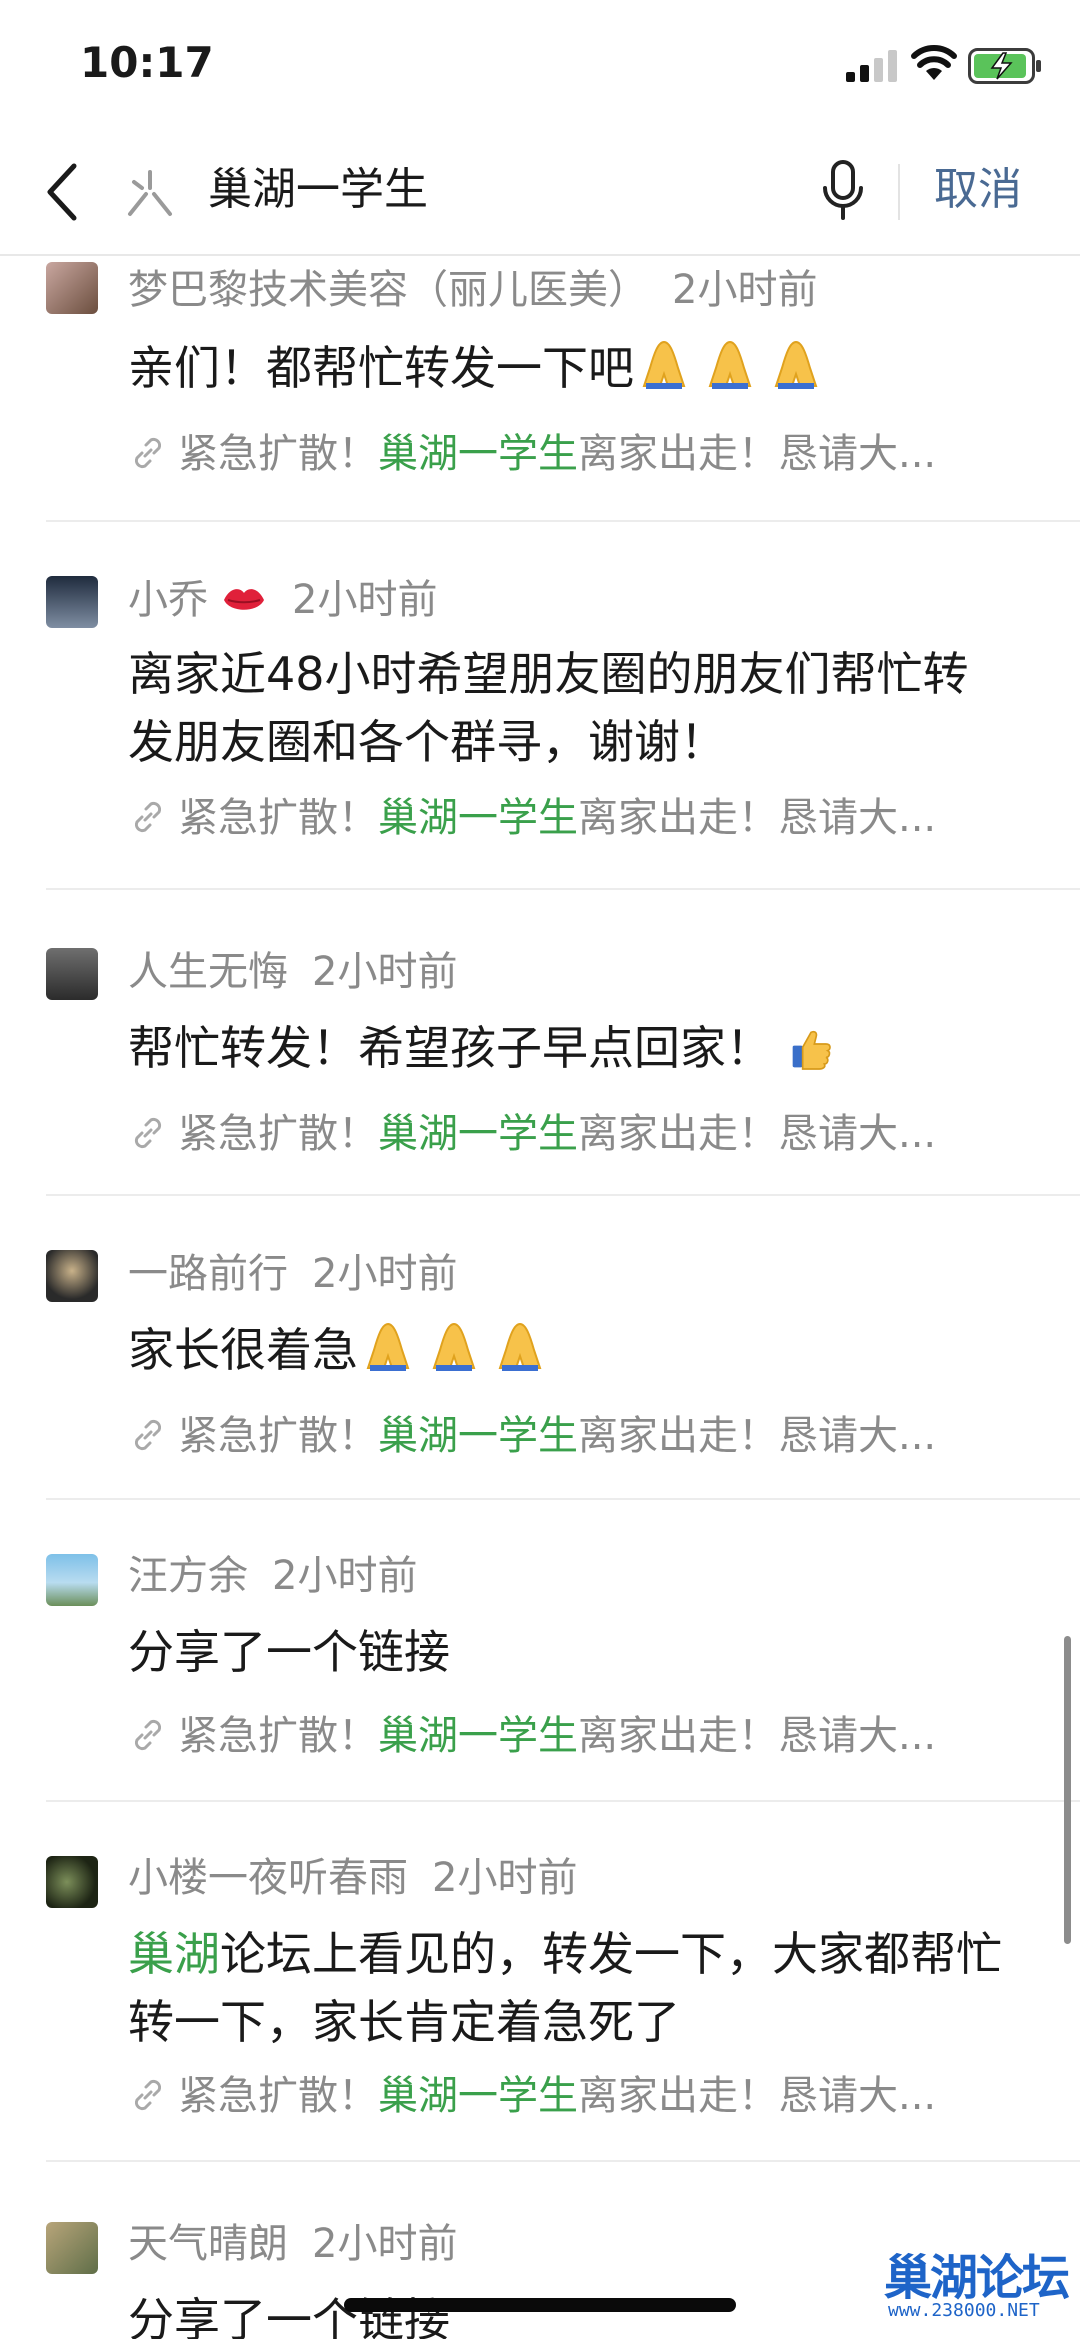 This screenshot has height=2339, width=1080. Describe the element at coordinates (292, 972) in the screenshot. I see `post-meta: 人生无悔 2小时前` at that location.